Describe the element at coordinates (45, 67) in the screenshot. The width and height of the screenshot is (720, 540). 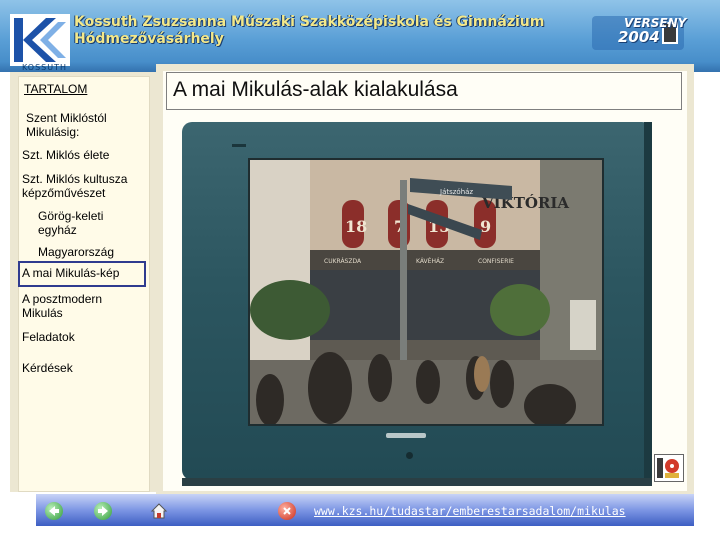
I see `logo-caption: KOSSUTH` at that location.